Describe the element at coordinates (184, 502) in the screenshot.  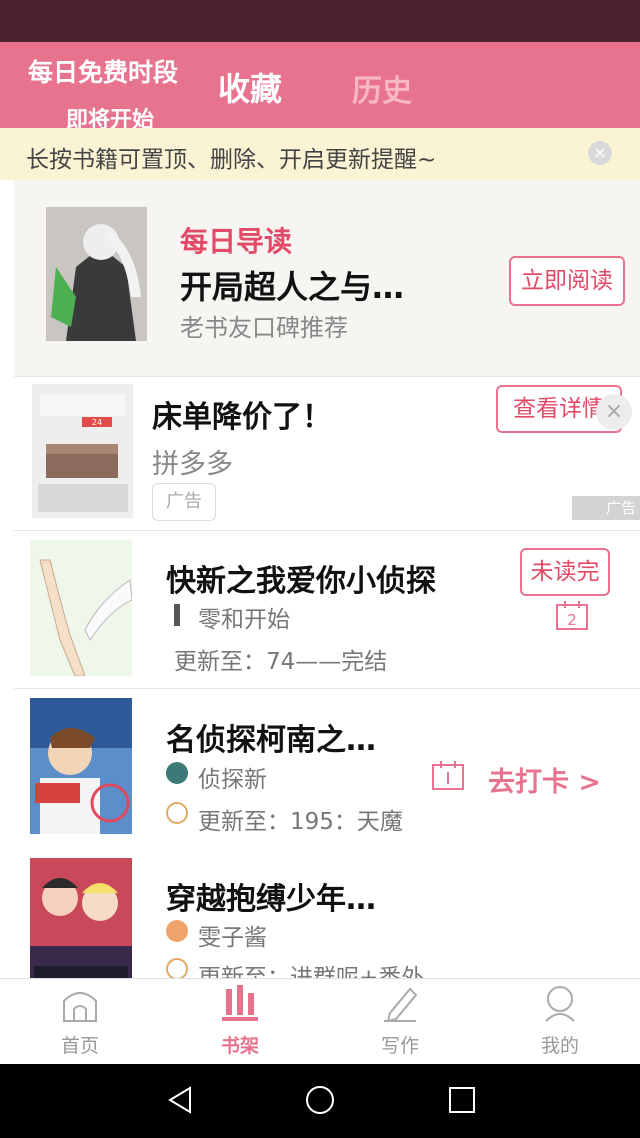
I see `ad-label: 广告` at that location.